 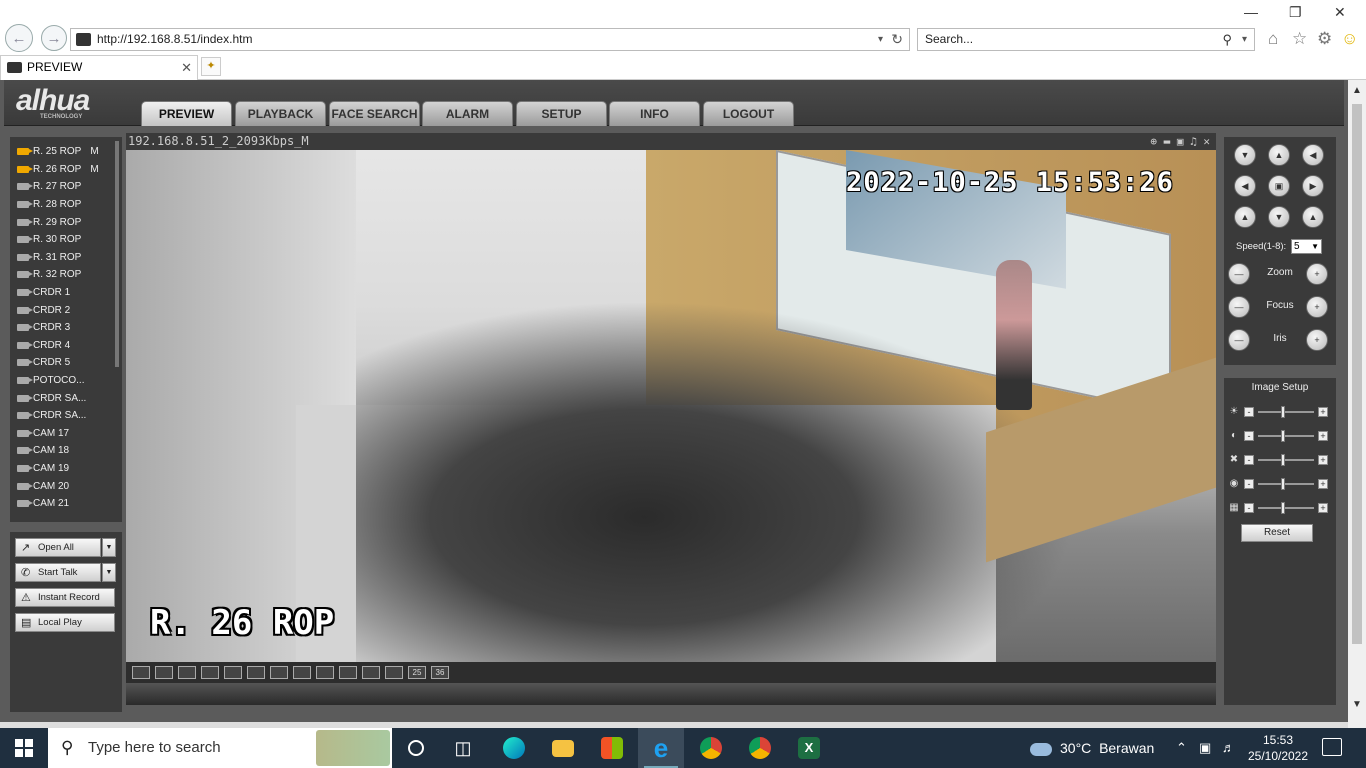 I want to click on scroll-thumb, so click(x=1357, y=374).